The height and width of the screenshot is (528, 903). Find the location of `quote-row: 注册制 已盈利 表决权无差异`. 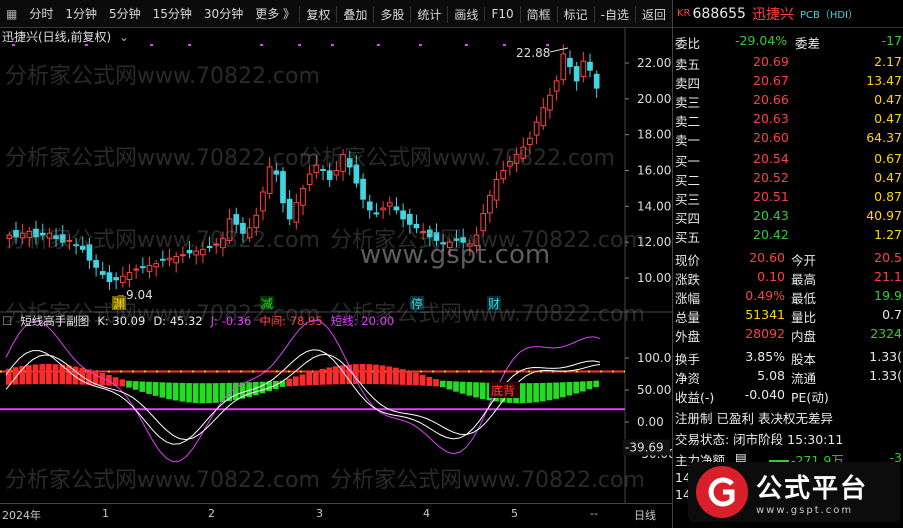

quote-row: 注册制 已盈利 表决权无差异 is located at coordinates (788, 416).